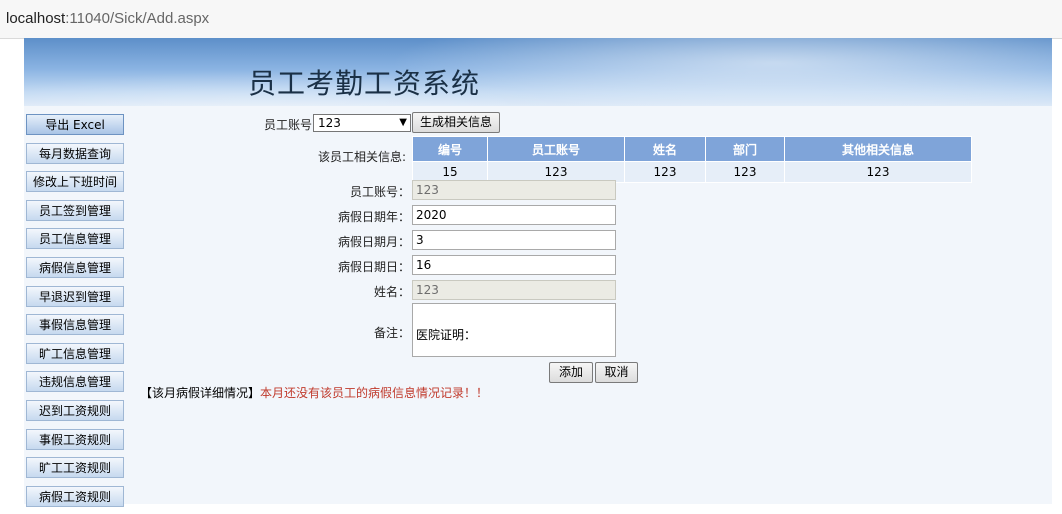  What do you see at coordinates (373, 267) in the screenshot?
I see `sick-day-label: 病假日期日：` at bounding box center [373, 267].